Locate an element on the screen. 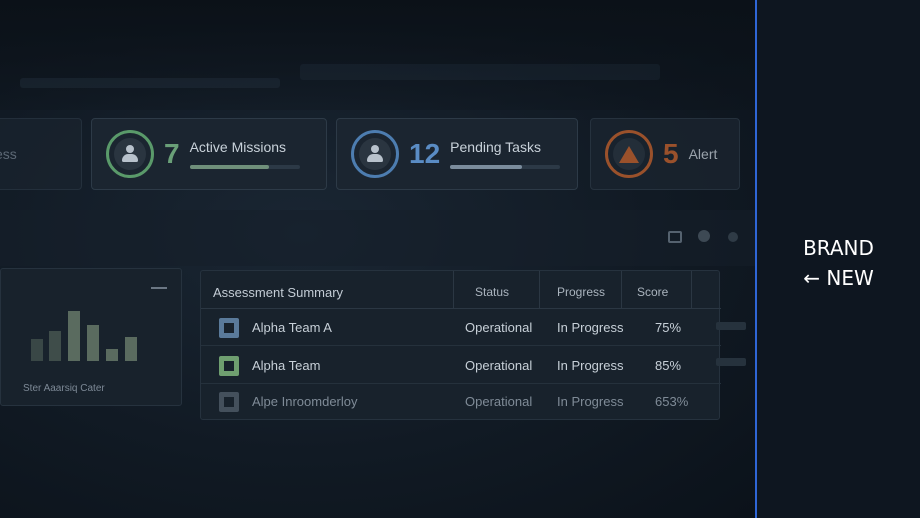 This screenshot has width=920, height=518. tasks-ring is located at coordinates (375, 154).